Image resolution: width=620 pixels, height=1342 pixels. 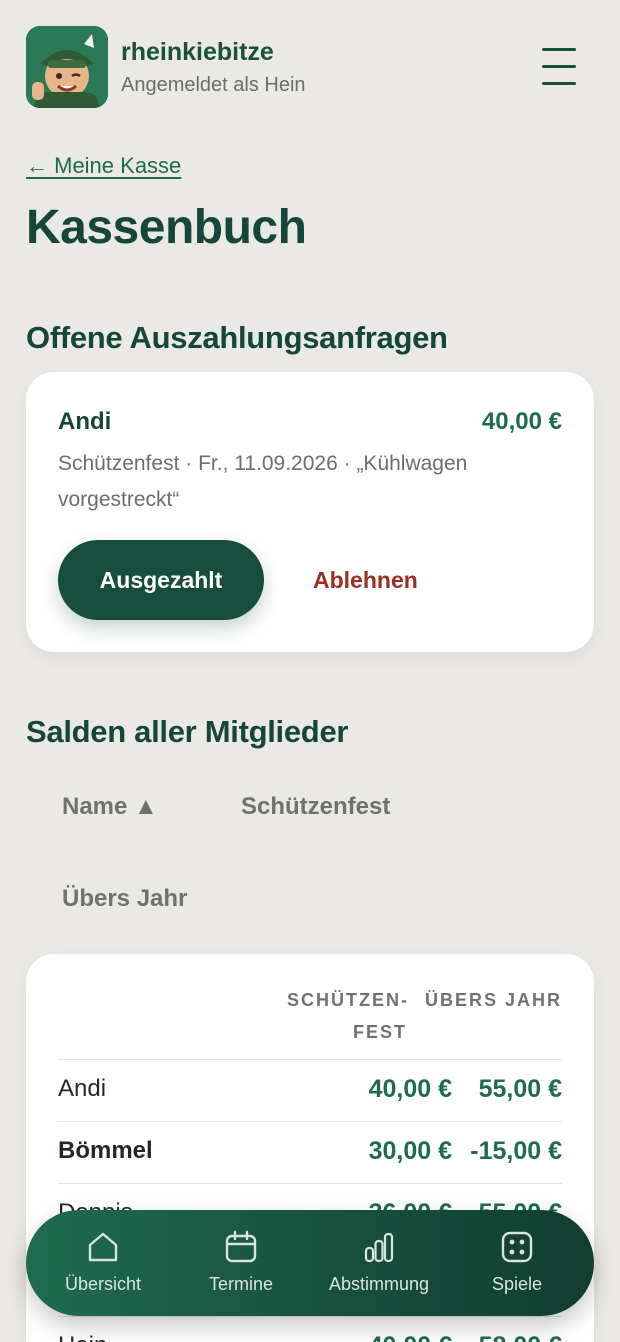 What do you see at coordinates (103, 1284) in the screenshot?
I see `nav-label: Übersicht` at bounding box center [103, 1284].